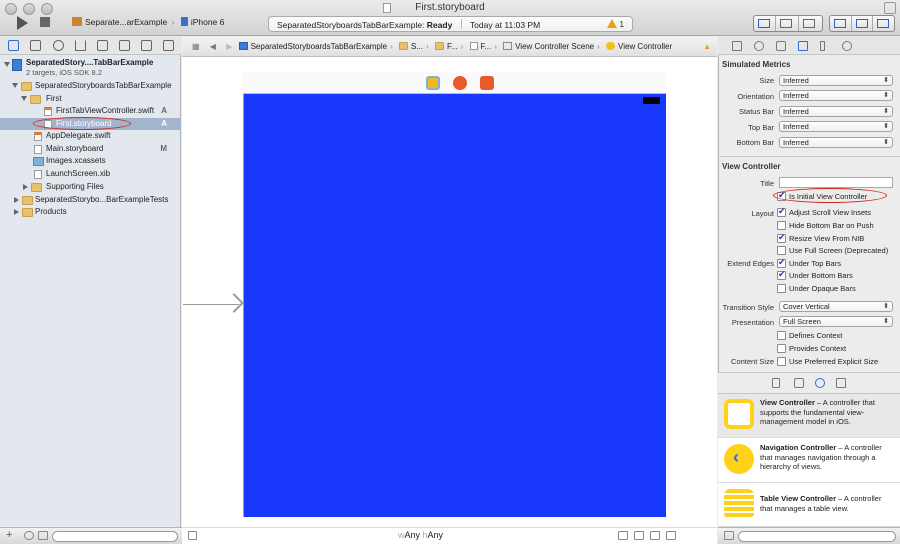 The image size is (900, 544). What do you see at coordinates (737, 46) in the screenshot?
I see `file-inspector-icon` at bounding box center [737, 46].